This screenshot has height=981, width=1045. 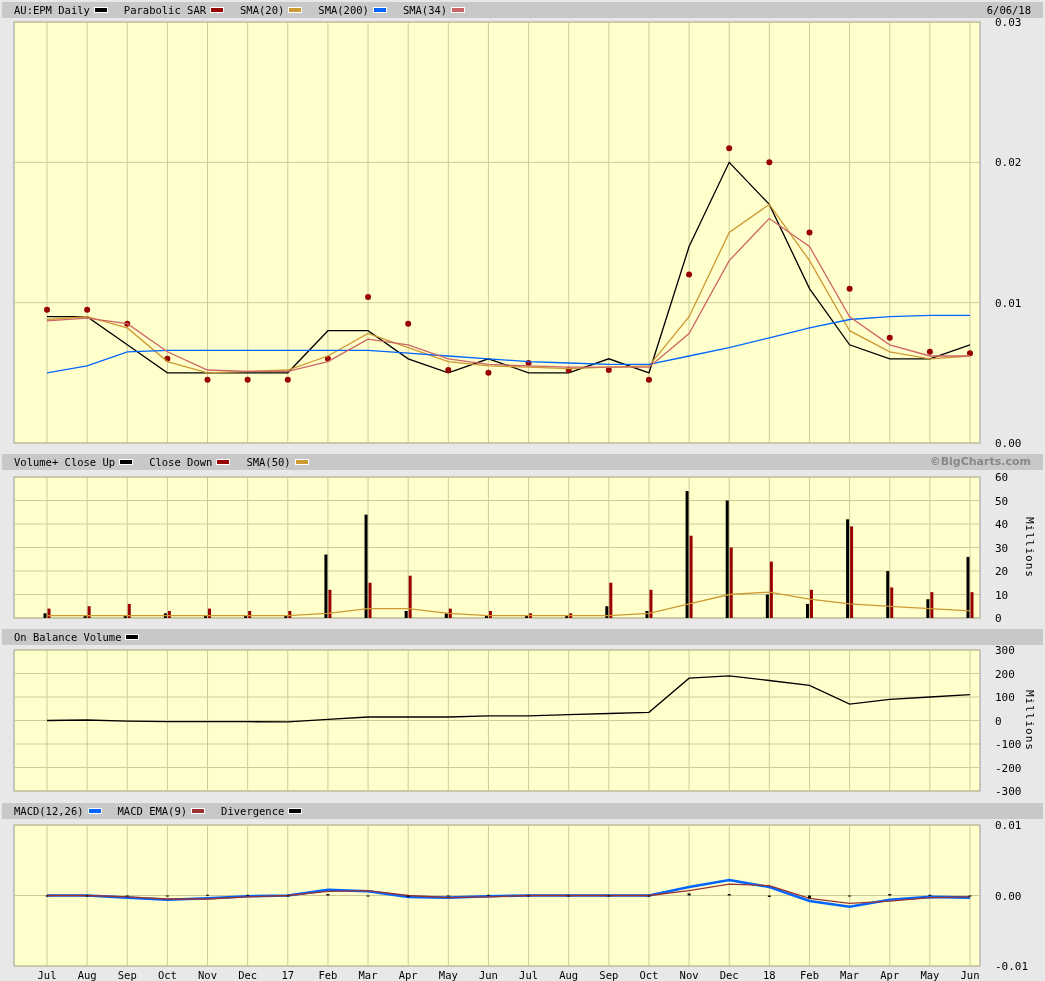 What do you see at coordinates (1008, 23) in the screenshot?
I see `axis-label: 0.03` at bounding box center [1008, 23].